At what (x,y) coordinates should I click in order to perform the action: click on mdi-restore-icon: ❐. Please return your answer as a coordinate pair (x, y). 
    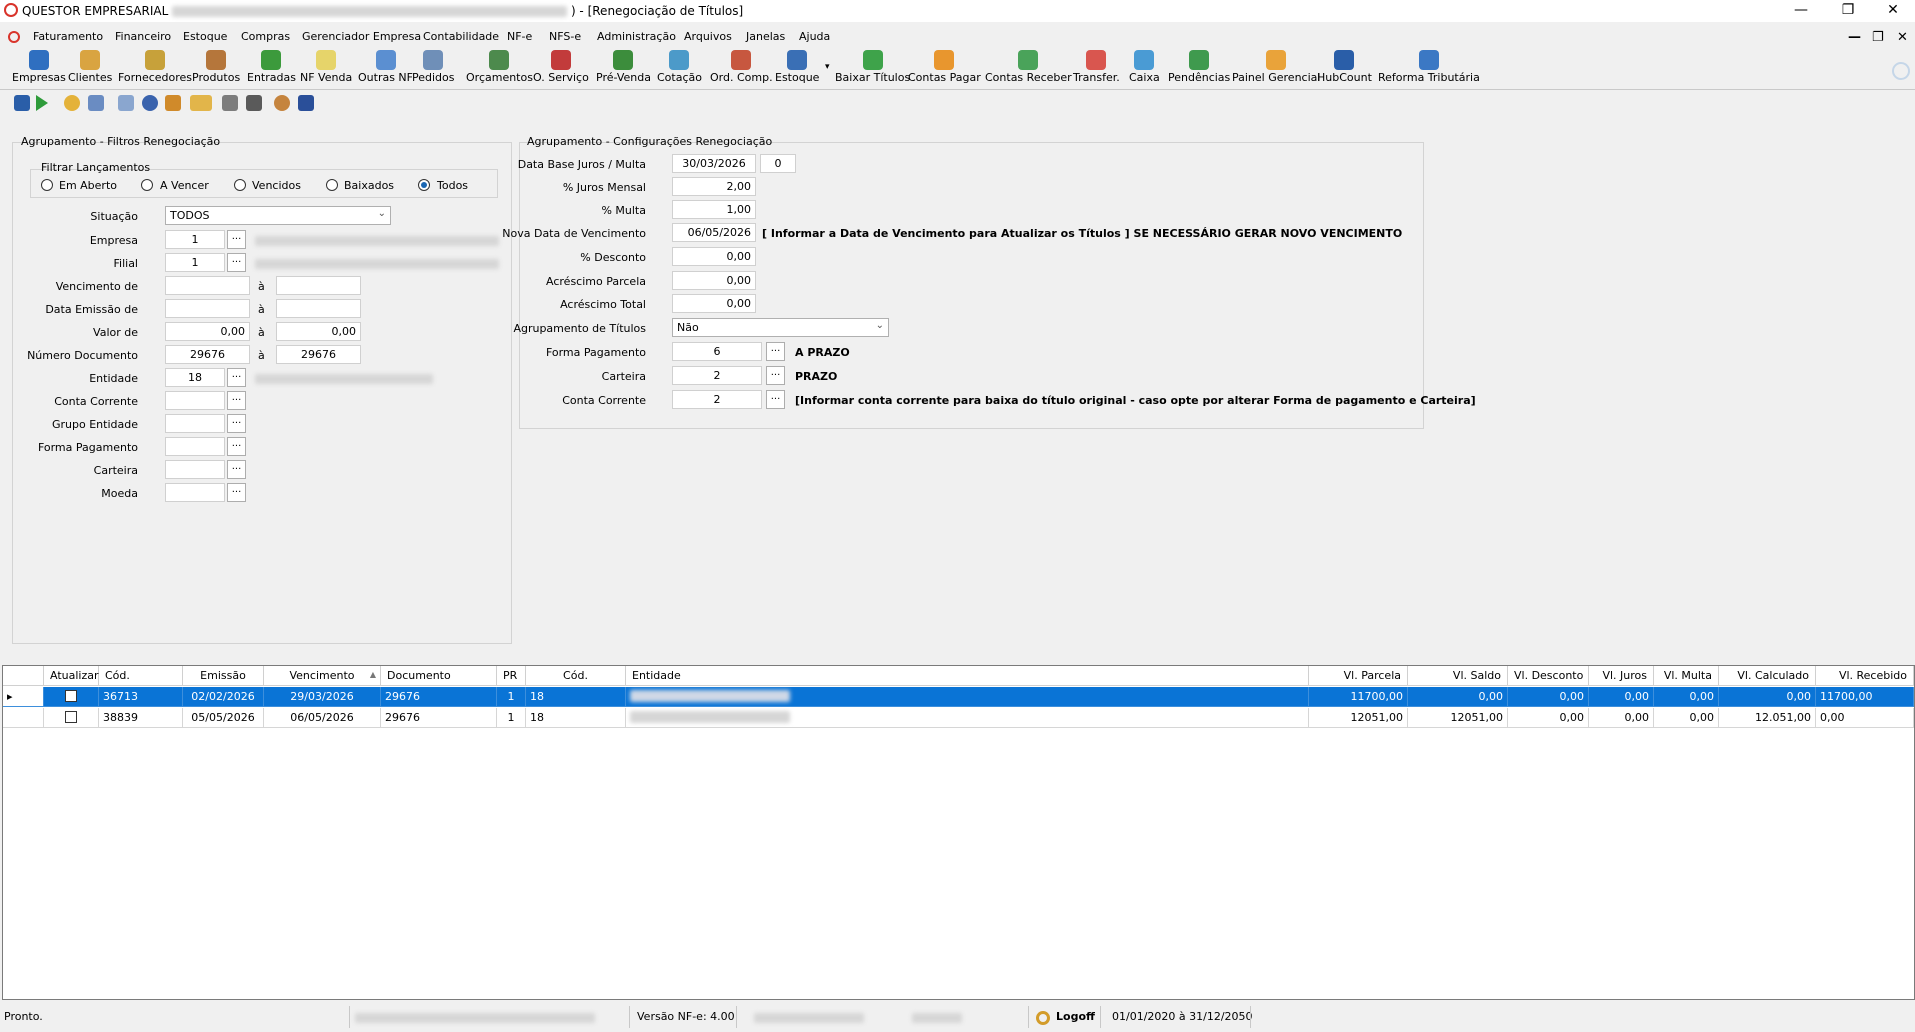
    Looking at the image, I should click on (1878, 37).